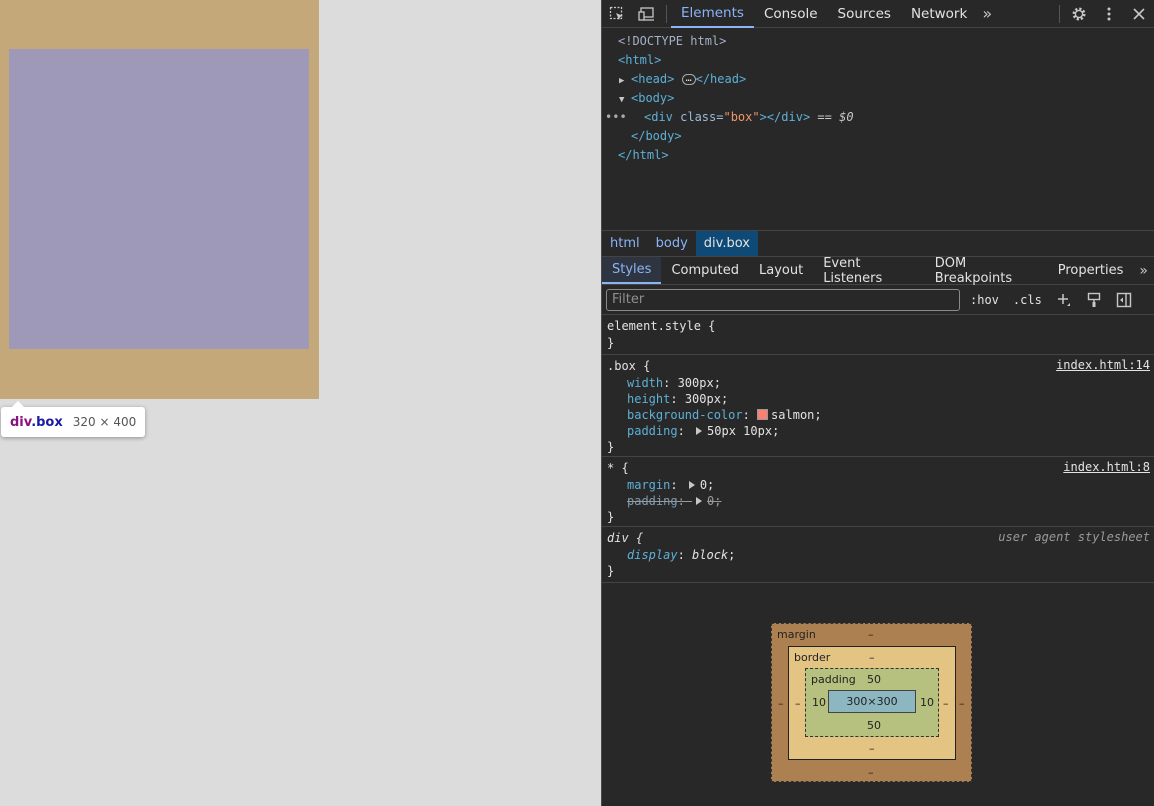 The height and width of the screenshot is (806, 1154). What do you see at coordinates (705, 270) in the screenshot?
I see `subtab-computed: Computed` at bounding box center [705, 270].